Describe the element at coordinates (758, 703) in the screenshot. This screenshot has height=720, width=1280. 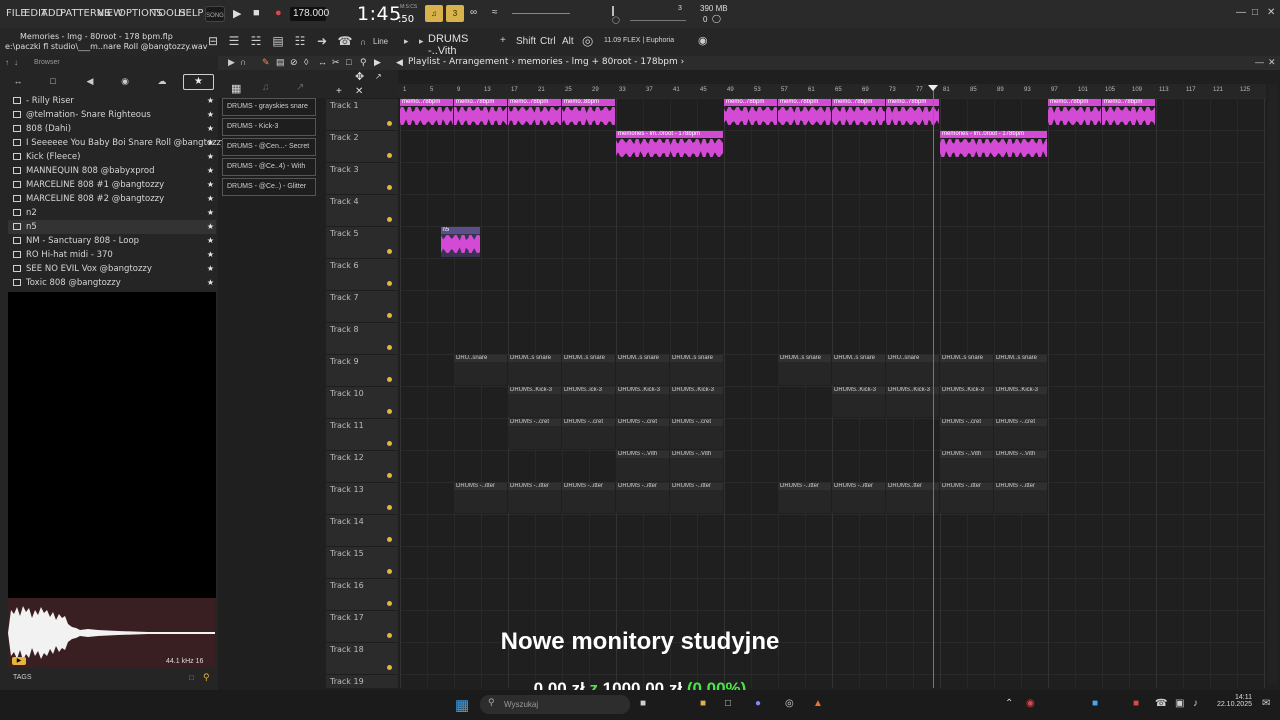
I see `discord-icon: ●` at that location.